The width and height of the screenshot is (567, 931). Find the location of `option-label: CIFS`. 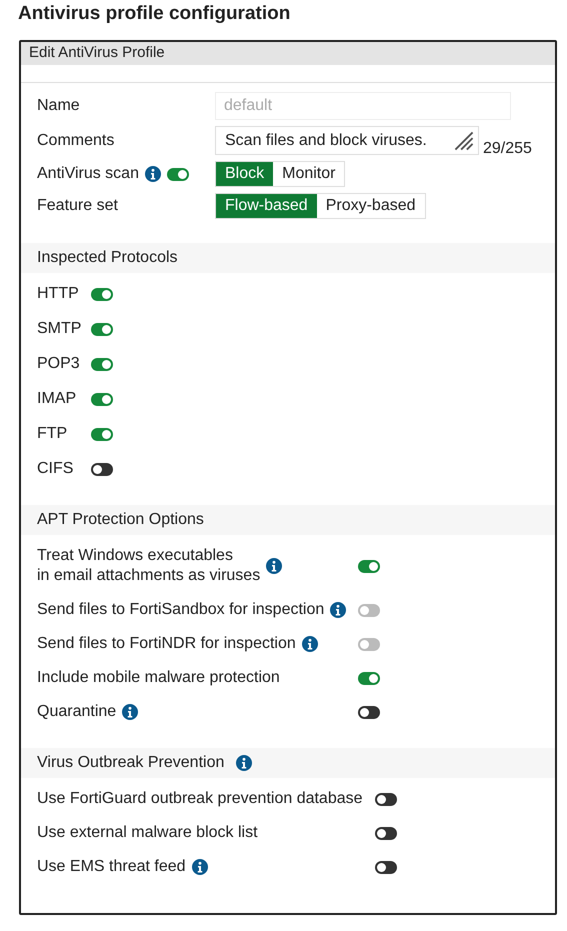

option-label: CIFS is located at coordinates (55, 469).